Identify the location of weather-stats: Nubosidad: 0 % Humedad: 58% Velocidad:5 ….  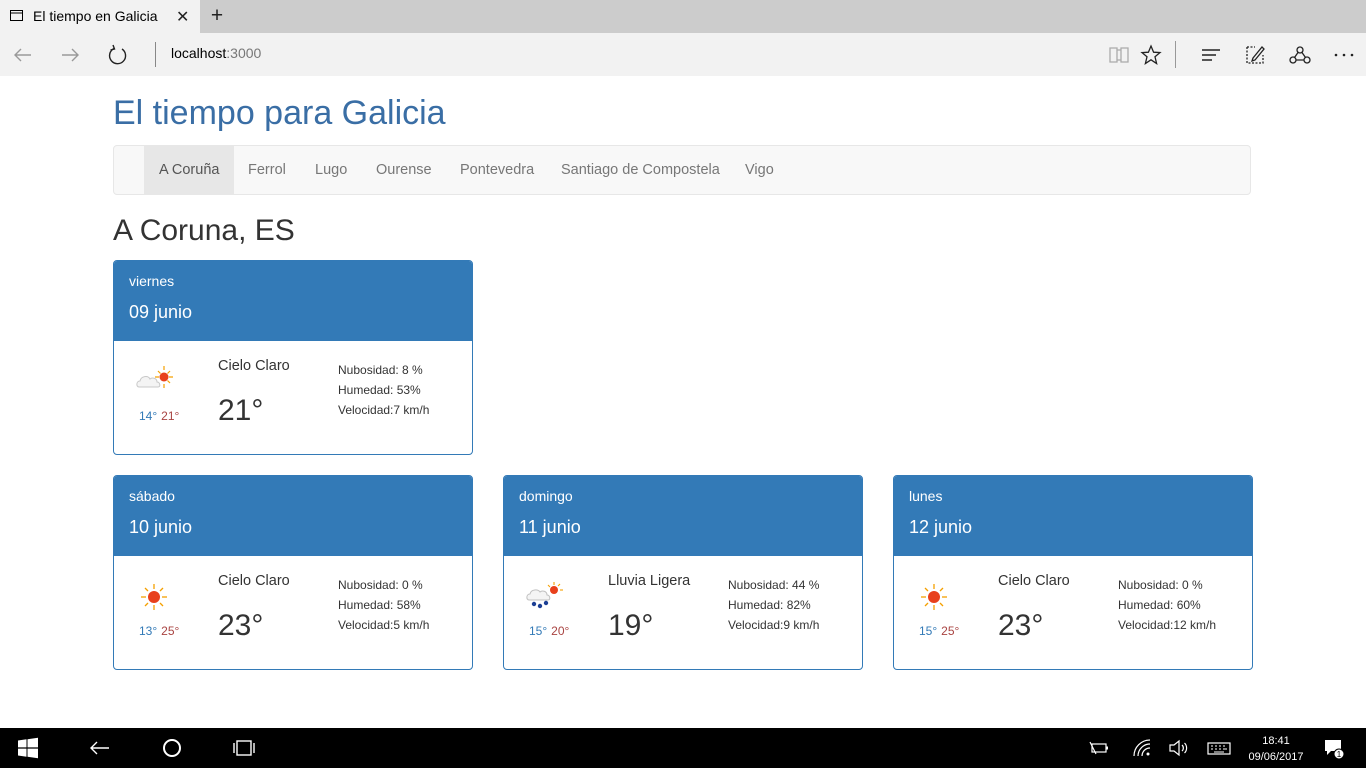
(383, 605).